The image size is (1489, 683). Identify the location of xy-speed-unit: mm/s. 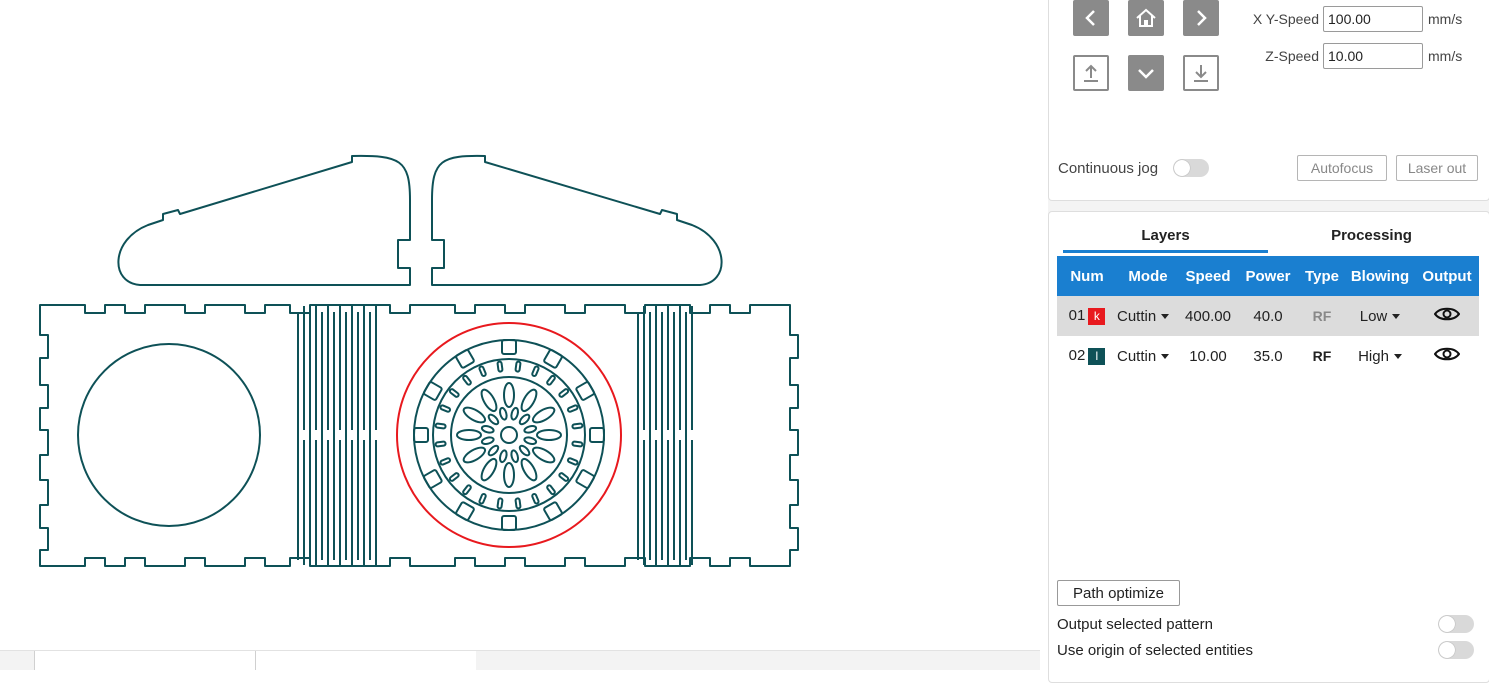
(1445, 19).